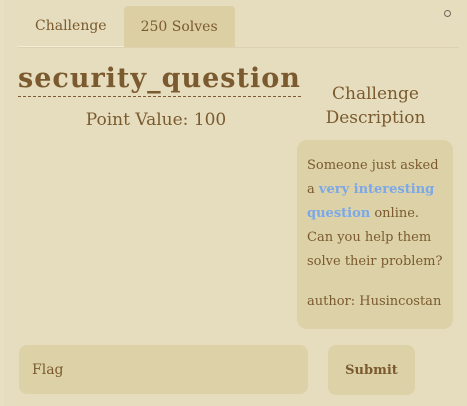  Describe the element at coordinates (156, 120) in the screenshot. I see `point-value: Point Value: 100` at that location.